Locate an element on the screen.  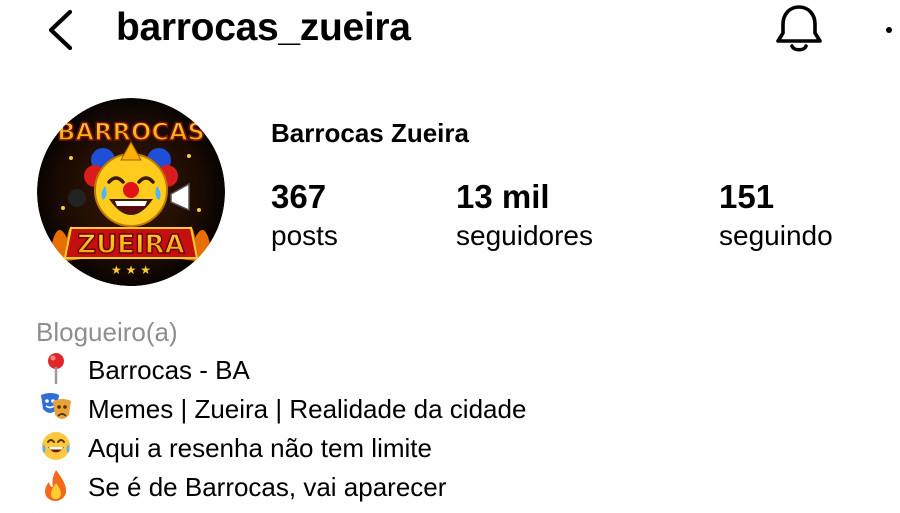
laughing-emoji-icon is located at coordinates (56, 445).